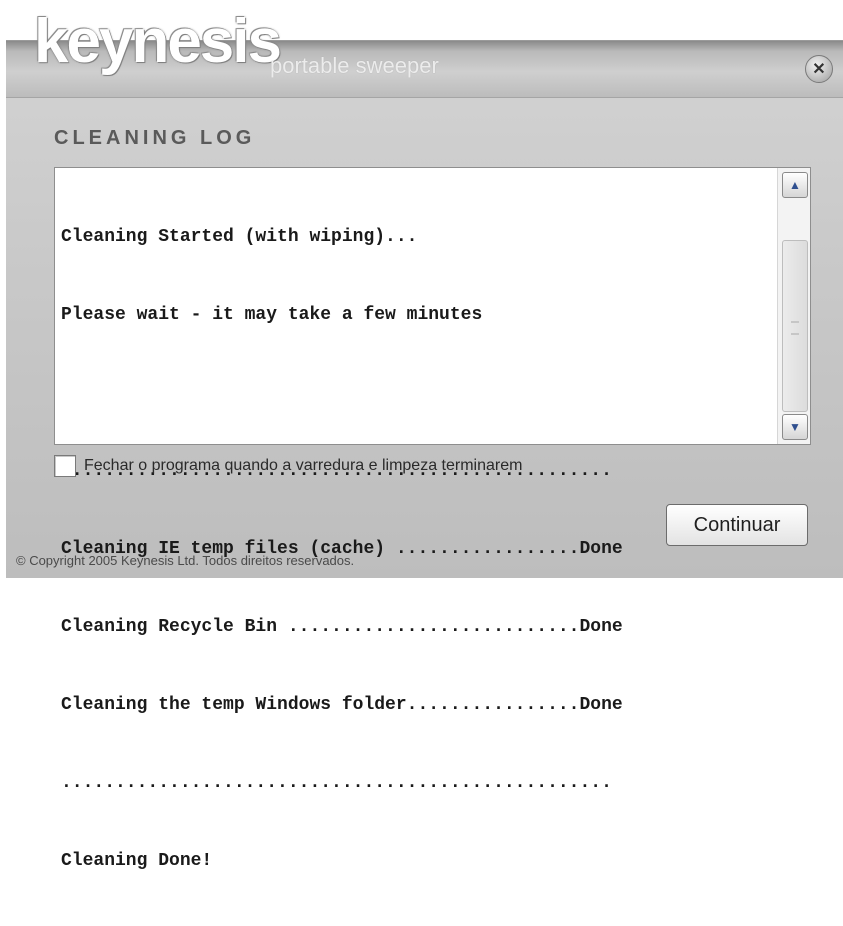  I want to click on chevron-up-icon: ▲, so click(795, 185).